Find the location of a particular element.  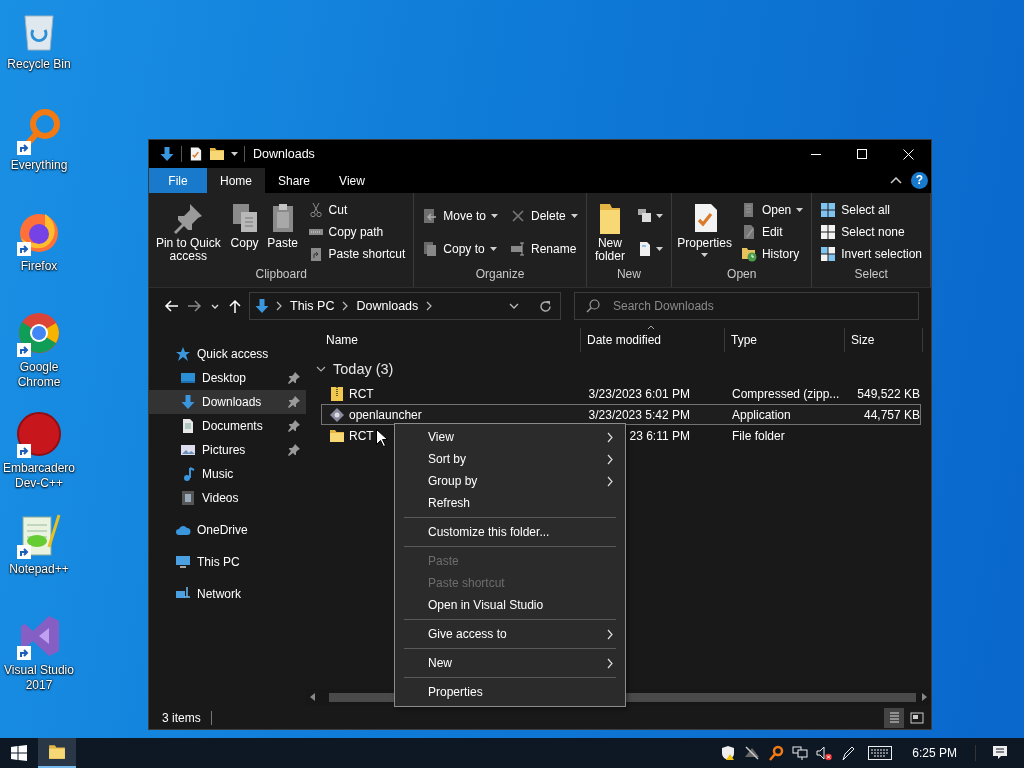

keyboard-icon is located at coordinates (880, 753).